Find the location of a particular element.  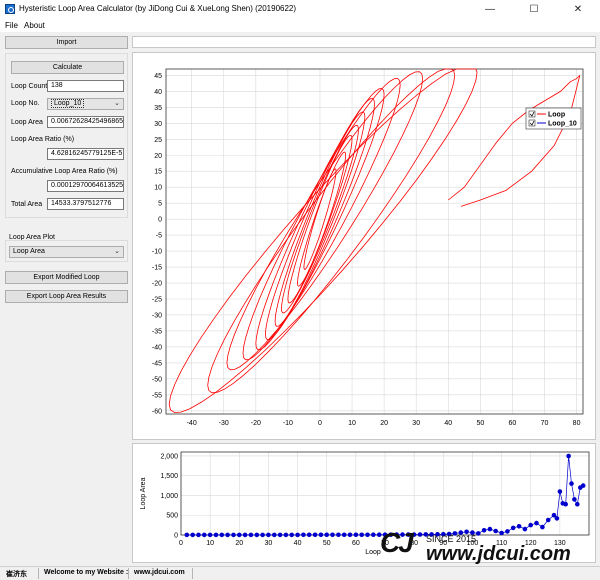

close-button: ✕ is located at coordinates (578, 9).